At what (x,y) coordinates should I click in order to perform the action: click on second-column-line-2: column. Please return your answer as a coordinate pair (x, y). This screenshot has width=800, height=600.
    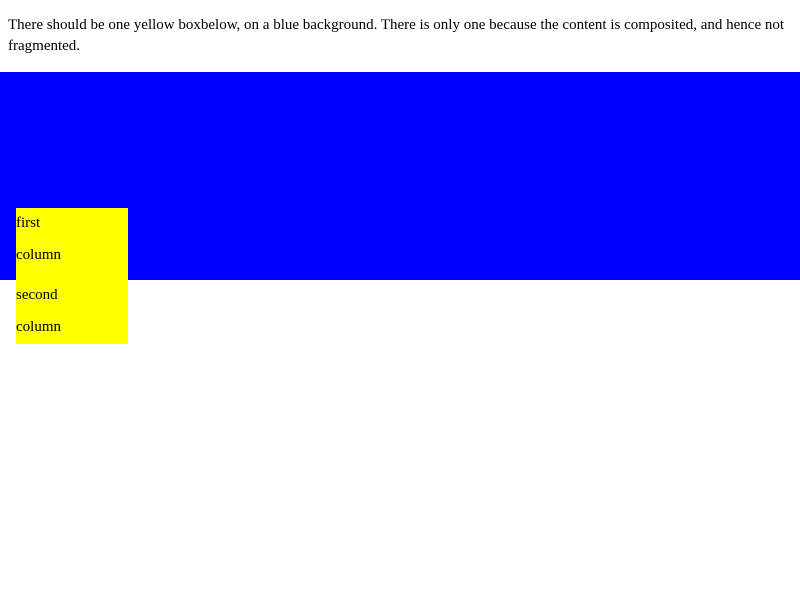
    Looking at the image, I should click on (38, 327).